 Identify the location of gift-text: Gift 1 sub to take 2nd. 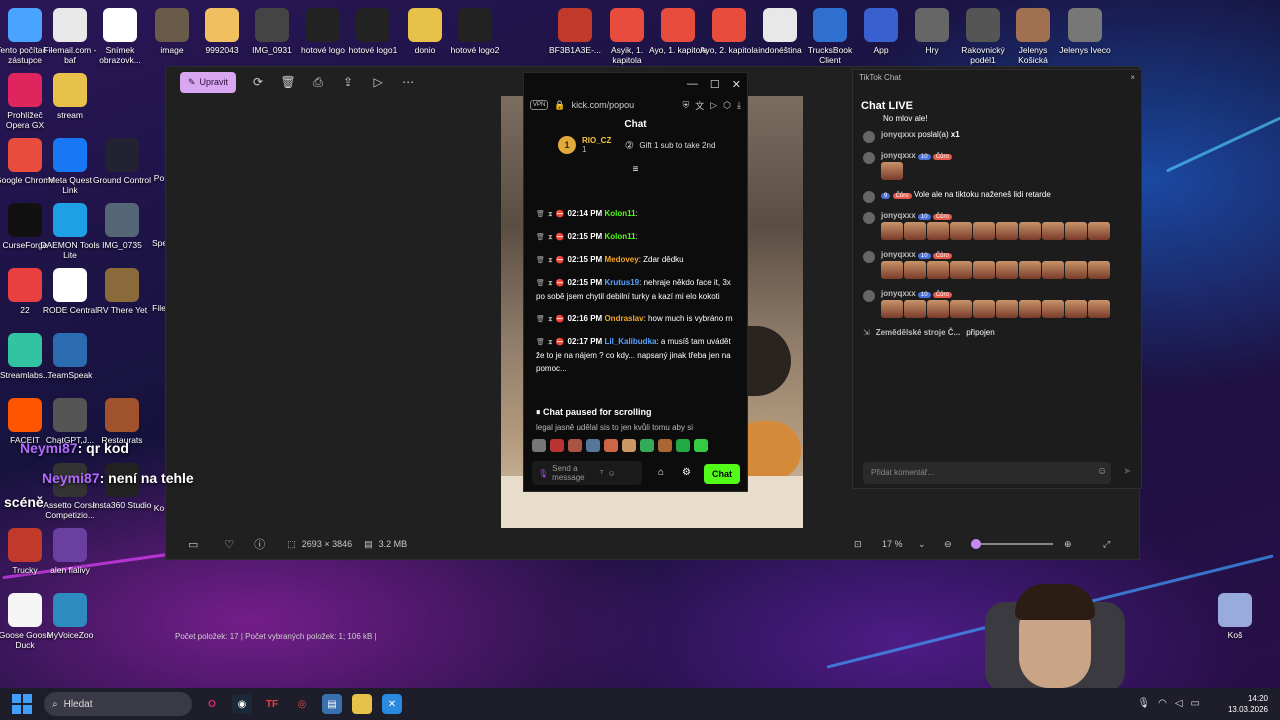
(677, 145).